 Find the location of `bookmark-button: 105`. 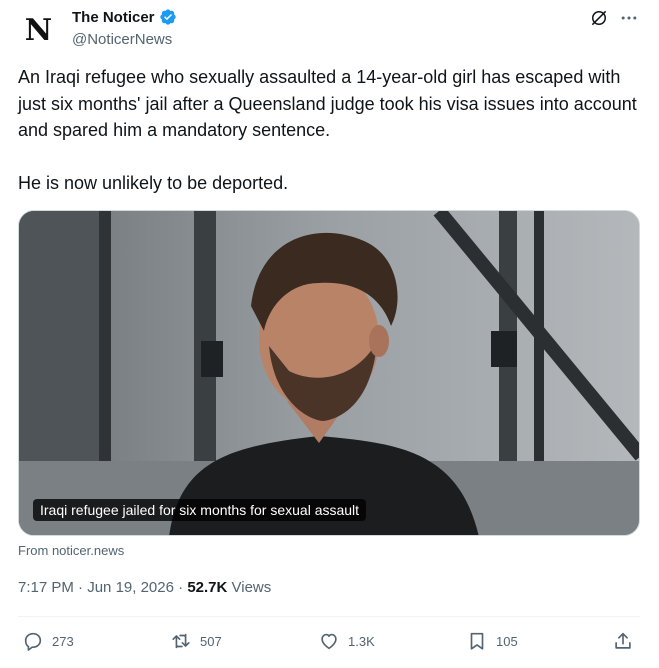

bookmark-button: 105 is located at coordinates (492, 641).